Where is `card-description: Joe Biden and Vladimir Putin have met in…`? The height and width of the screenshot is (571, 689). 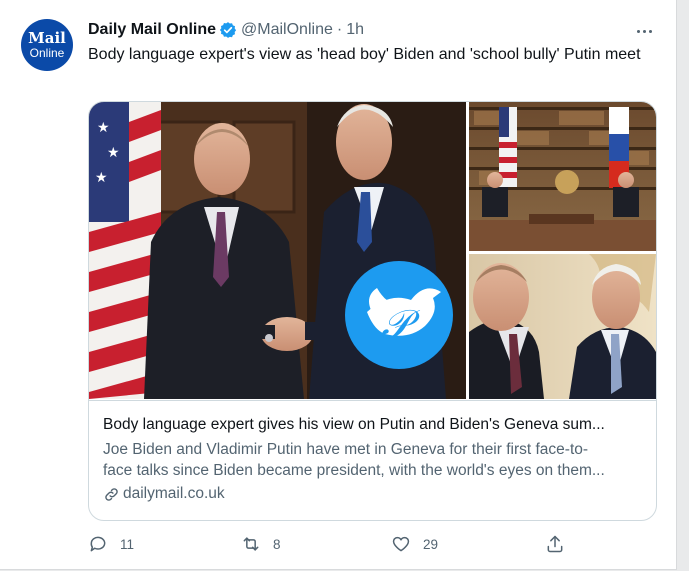 card-description: Joe Biden and Vladimir Putin have met in… is located at coordinates (373, 460).